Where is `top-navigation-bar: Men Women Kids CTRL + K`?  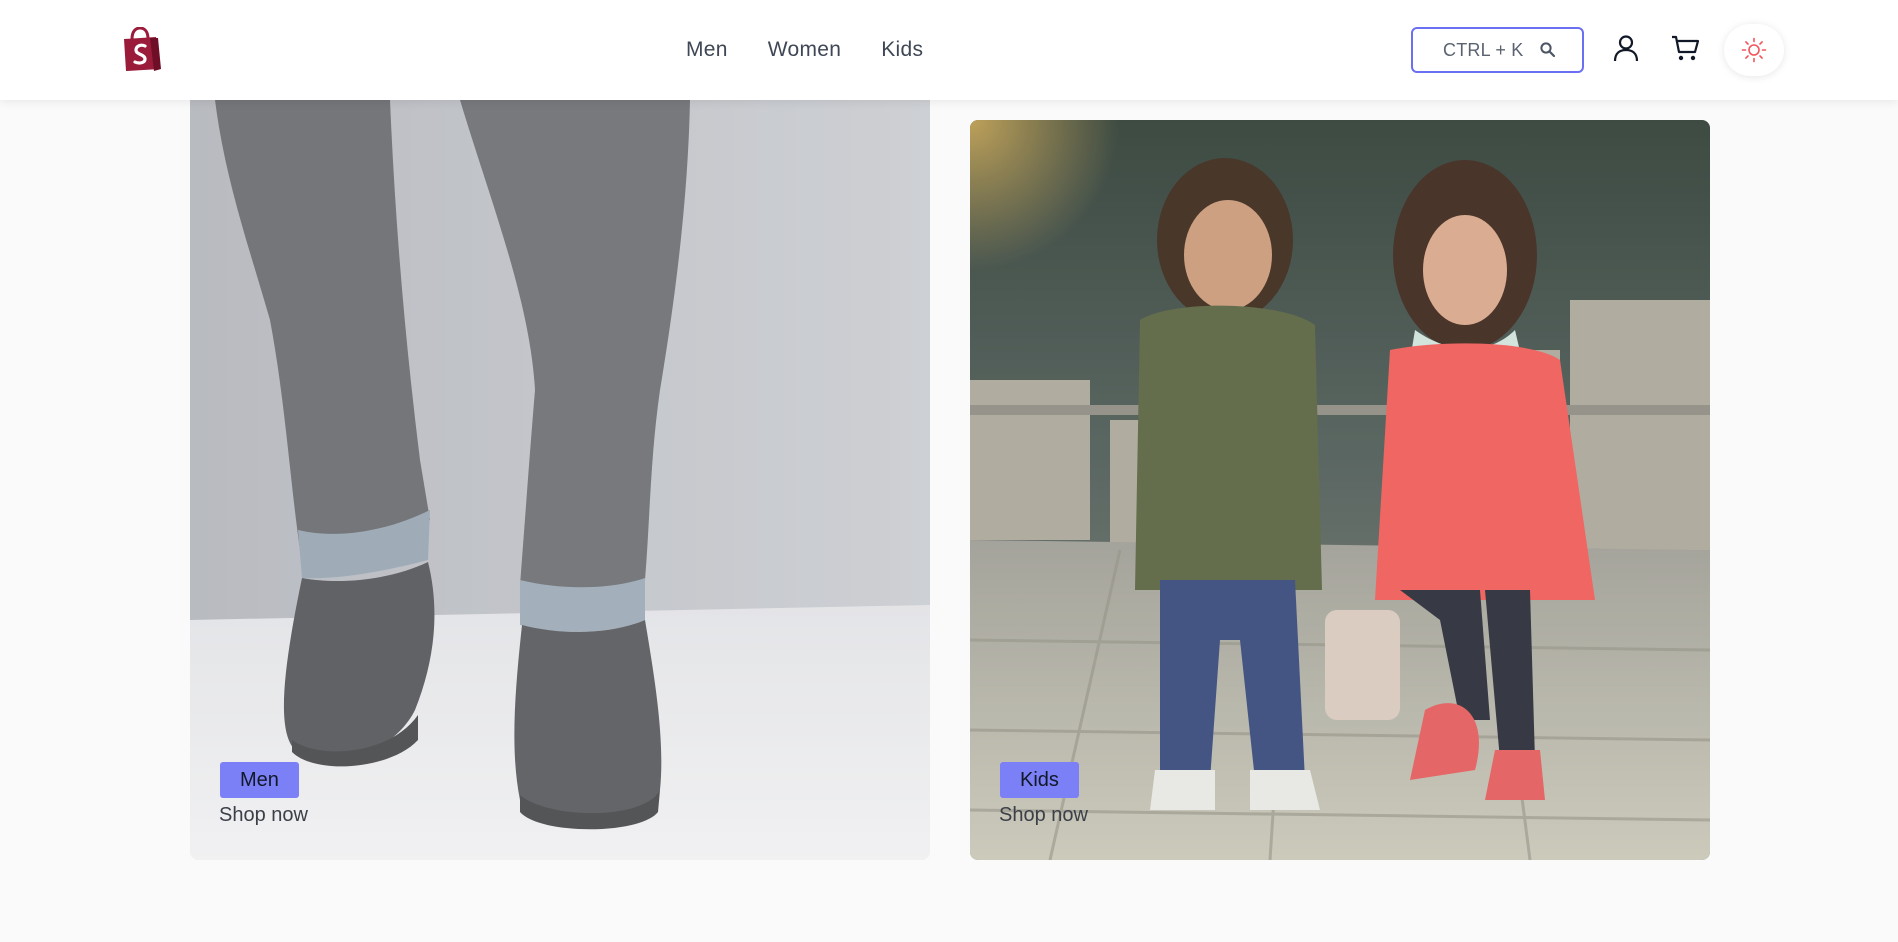 top-navigation-bar: Men Women Kids CTRL + K is located at coordinates (949, 50).